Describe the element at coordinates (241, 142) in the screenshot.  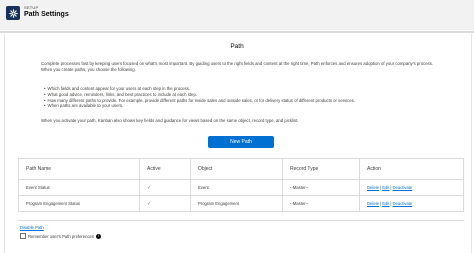
I see `new-path-button: New Path` at that location.